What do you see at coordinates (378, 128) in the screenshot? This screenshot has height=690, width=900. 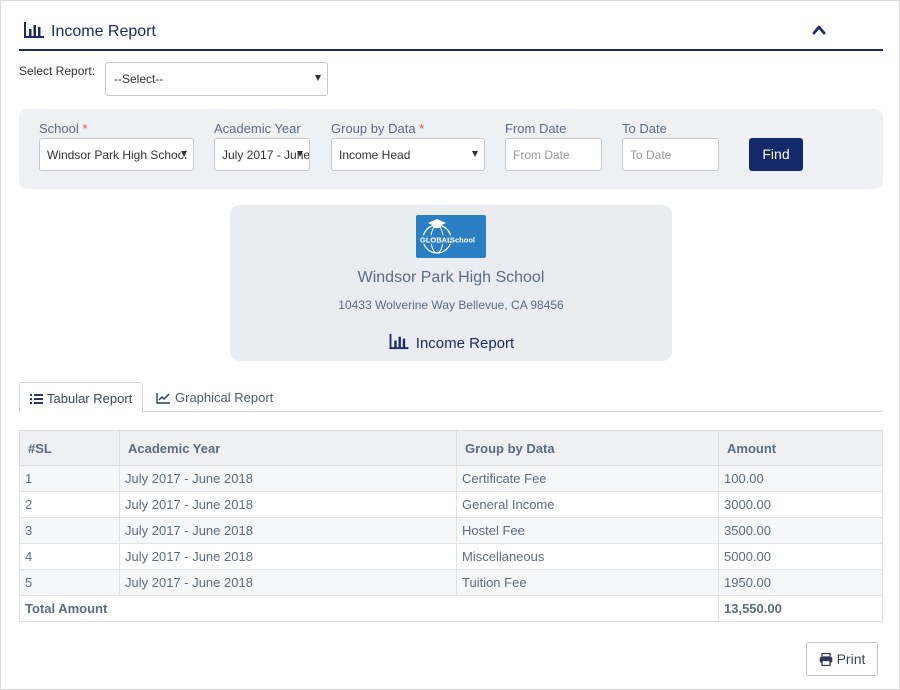 I see `group-by-label: Group by Data *` at bounding box center [378, 128].